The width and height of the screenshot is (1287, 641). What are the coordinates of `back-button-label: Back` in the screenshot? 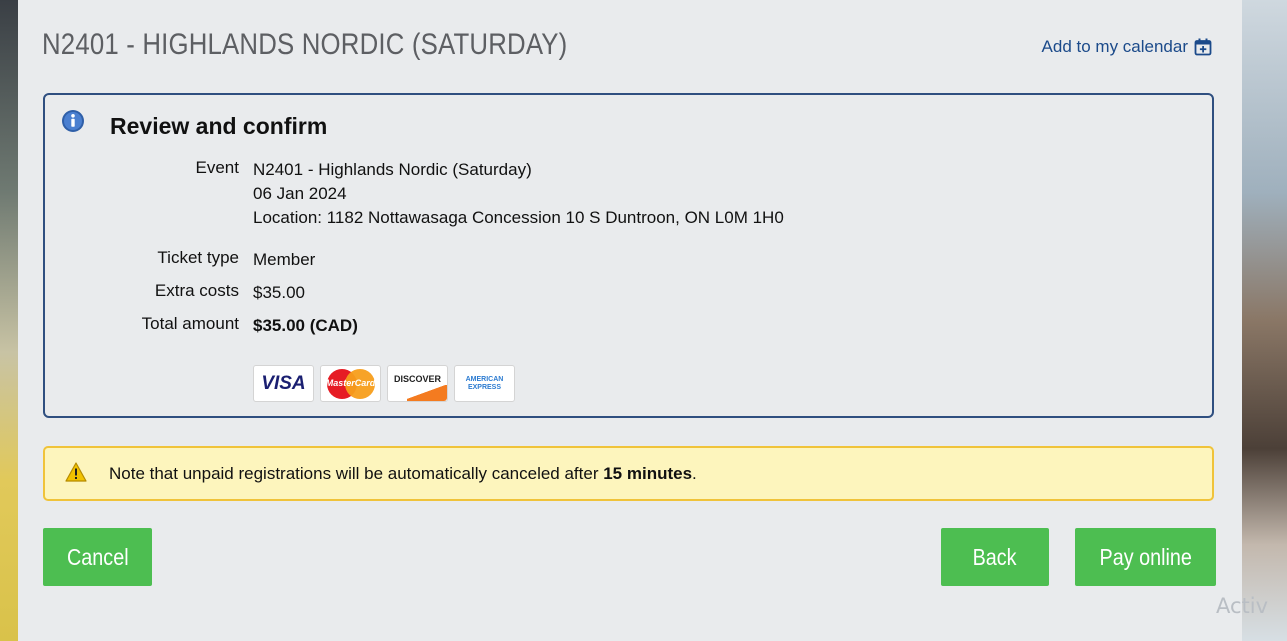 It's located at (995, 556).